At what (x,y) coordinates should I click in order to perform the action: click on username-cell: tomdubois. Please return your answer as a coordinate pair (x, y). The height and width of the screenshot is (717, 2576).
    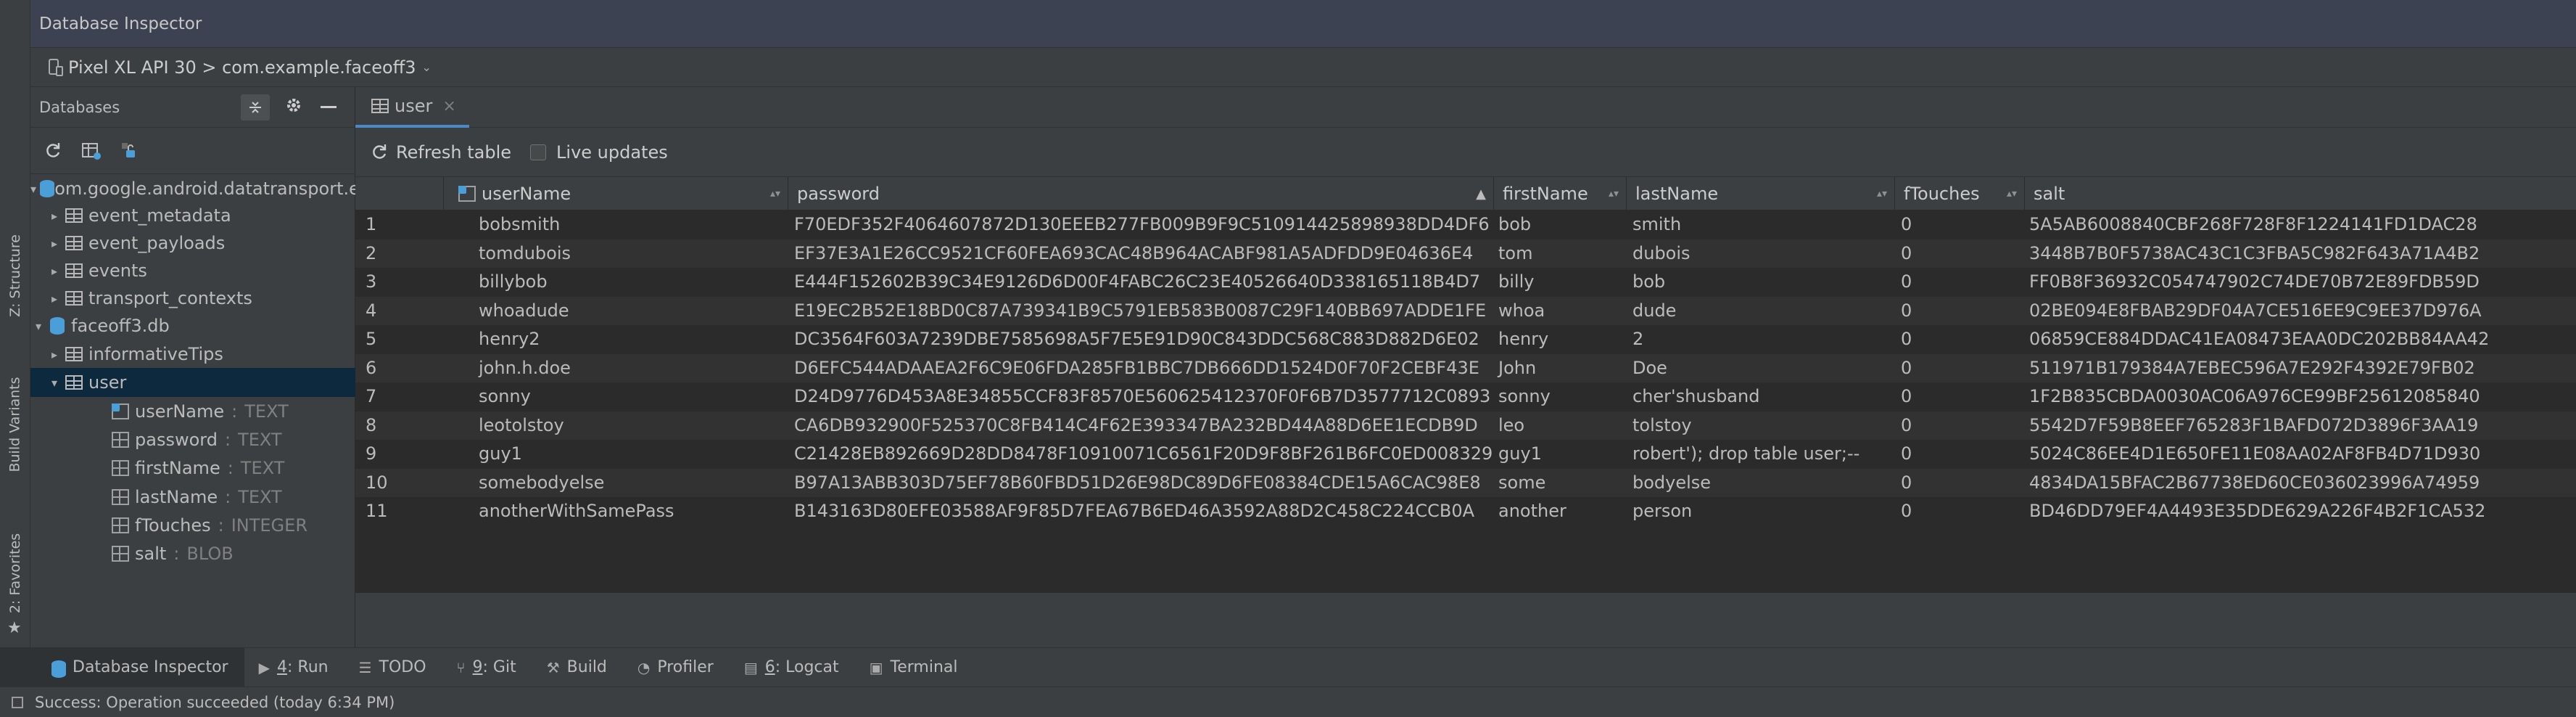
    Looking at the image, I should click on (616, 254).